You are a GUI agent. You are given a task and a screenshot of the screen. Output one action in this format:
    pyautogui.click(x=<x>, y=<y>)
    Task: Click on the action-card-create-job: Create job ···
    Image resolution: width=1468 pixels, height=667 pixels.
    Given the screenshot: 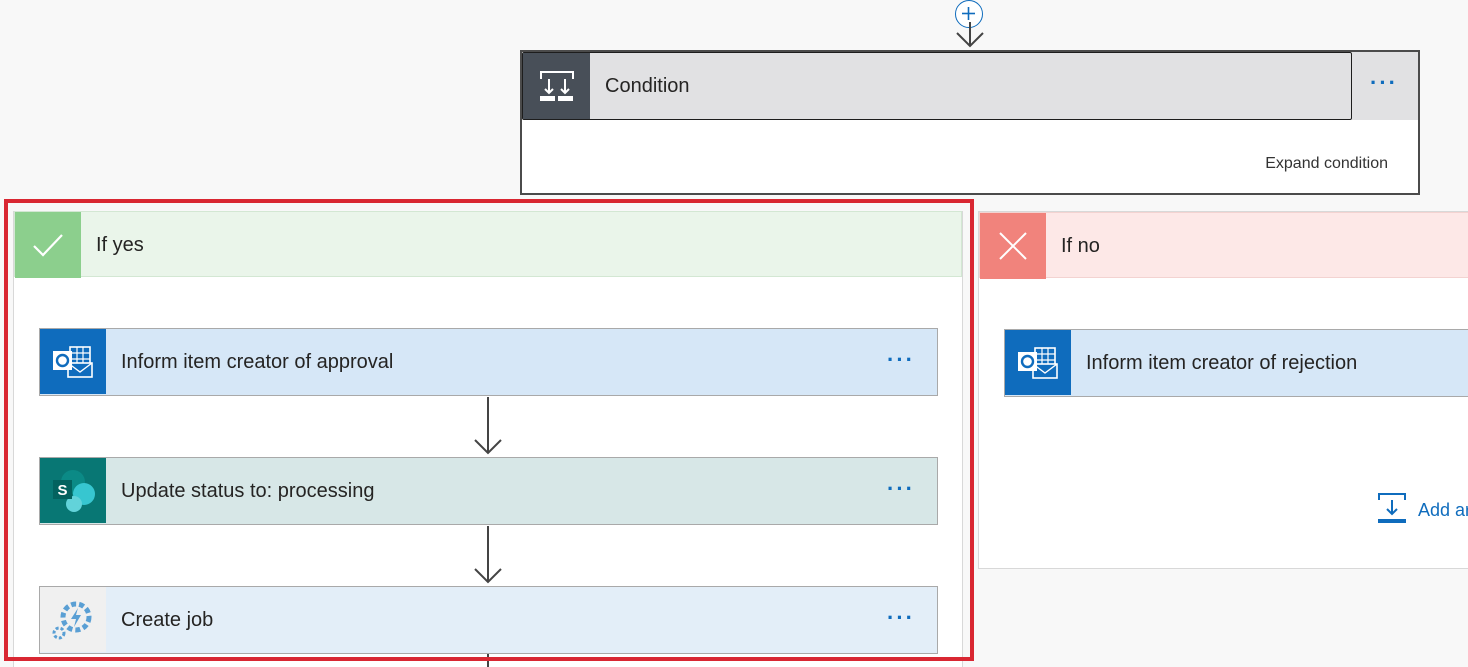 What is the action you would take?
    pyautogui.click(x=488, y=620)
    